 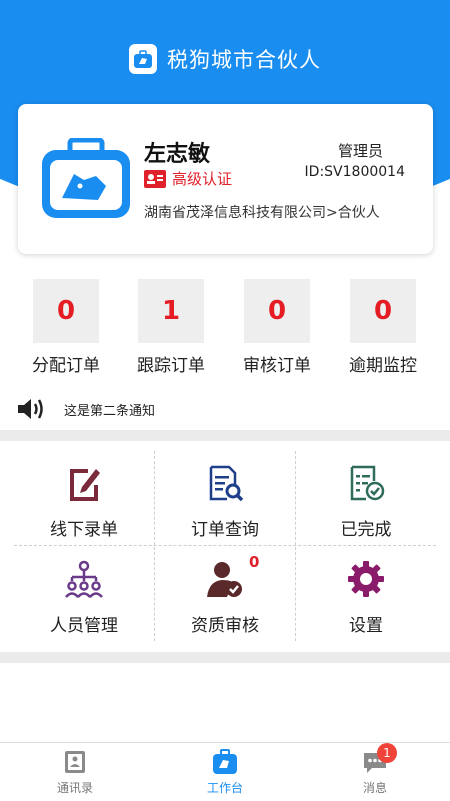 I want to click on user-role: 管理员, so click(x=360, y=151).